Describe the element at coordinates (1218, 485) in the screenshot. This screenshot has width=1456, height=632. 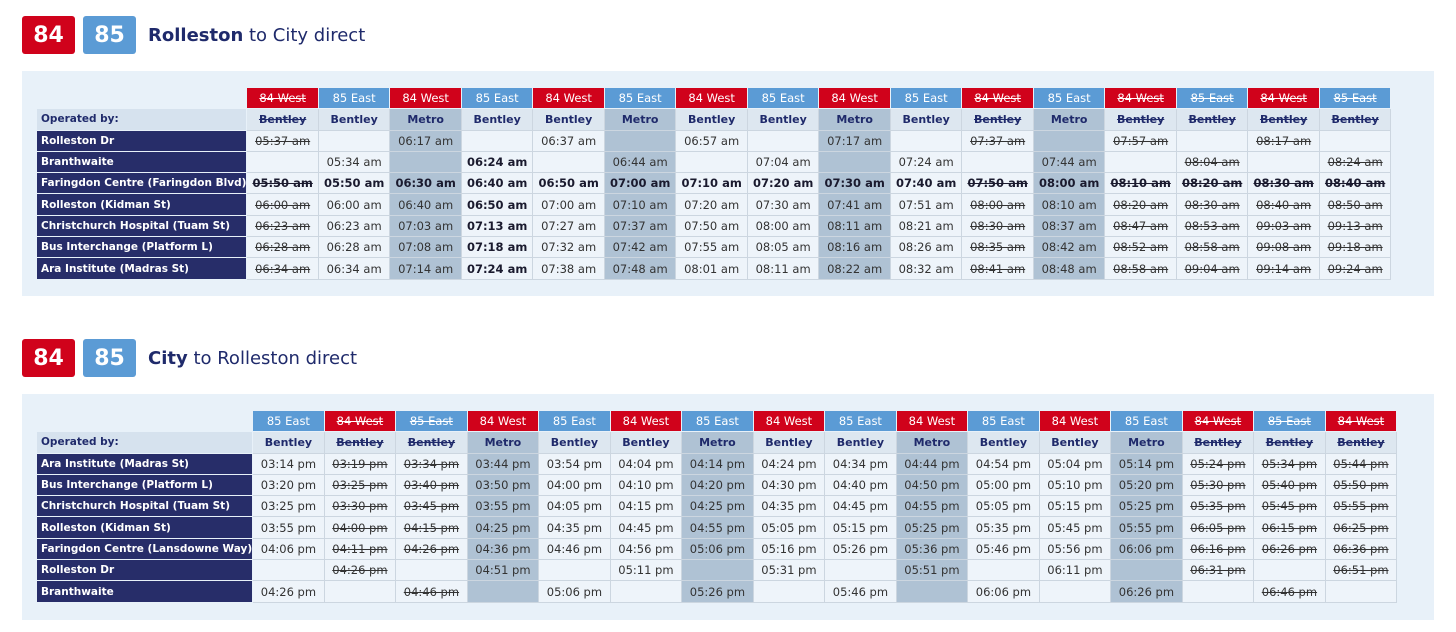
I see `departure-time: 05:30 pm` at that location.